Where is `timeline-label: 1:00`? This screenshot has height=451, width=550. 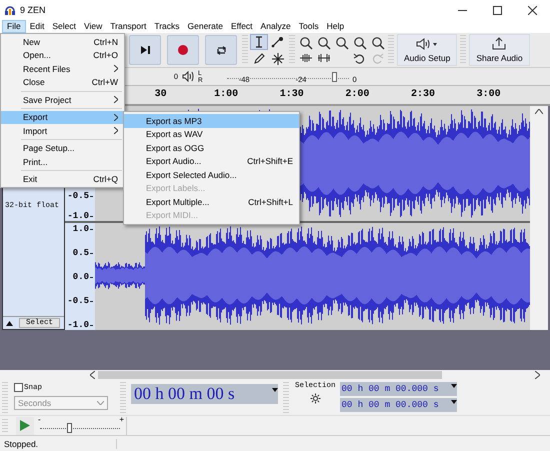
timeline-label: 1:00 is located at coordinates (226, 94).